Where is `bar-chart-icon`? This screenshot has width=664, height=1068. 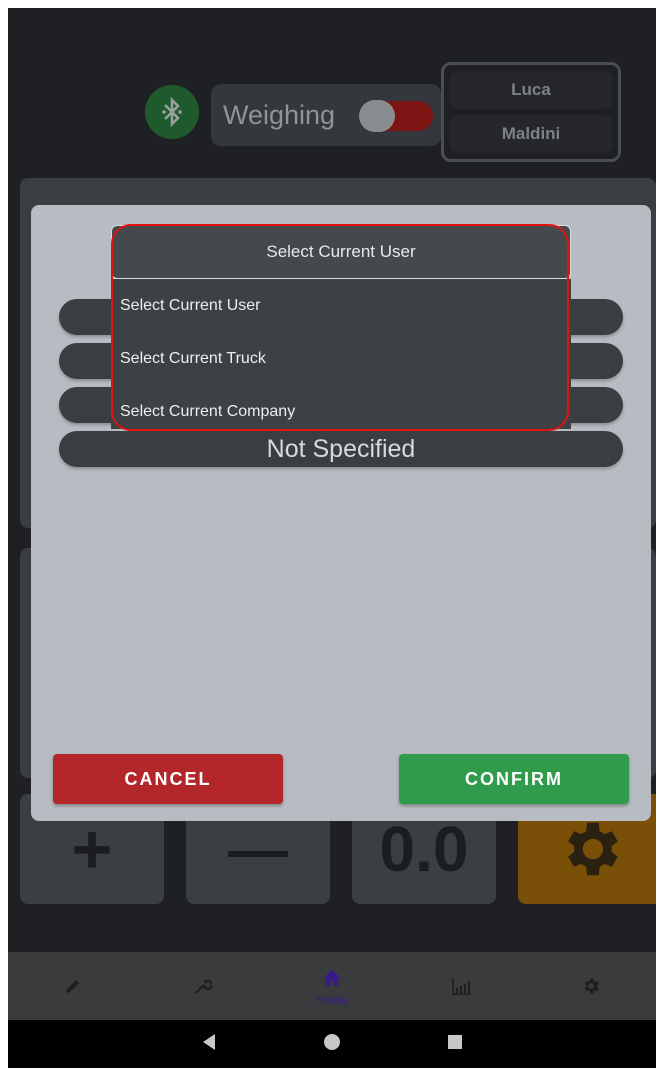 bar-chart-icon is located at coordinates (462, 986).